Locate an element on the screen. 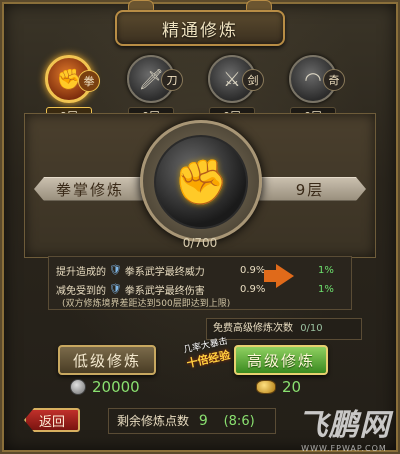 This screenshot has width=400, height=454. tab-badge: 剑 is located at coordinates (253, 80).